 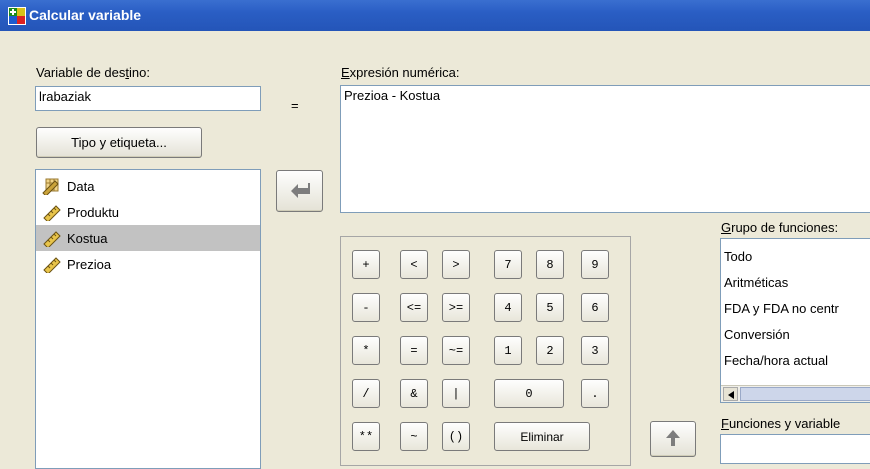 What do you see at coordinates (81, 186) in the screenshot?
I see `variable-name: Data` at bounding box center [81, 186].